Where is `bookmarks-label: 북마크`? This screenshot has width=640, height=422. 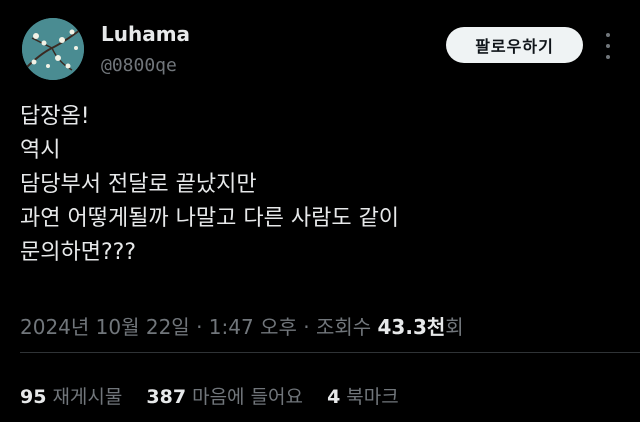 bookmarks-label: 북마크 is located at coordinates (372, 397).